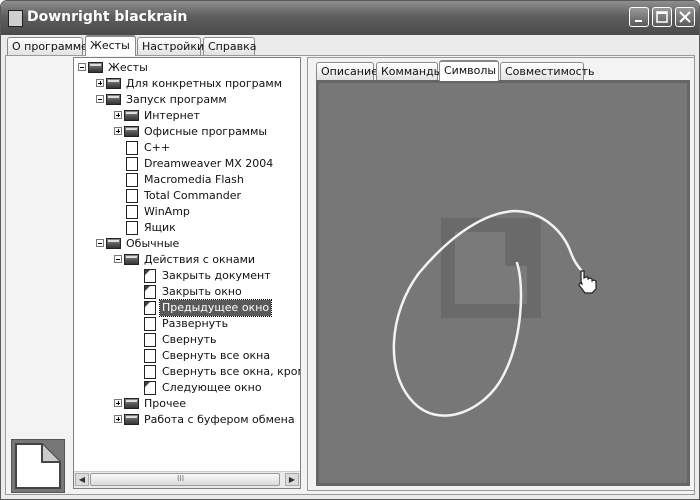  I want to click on tree-item-label: WinAmp, so click(167, 211).